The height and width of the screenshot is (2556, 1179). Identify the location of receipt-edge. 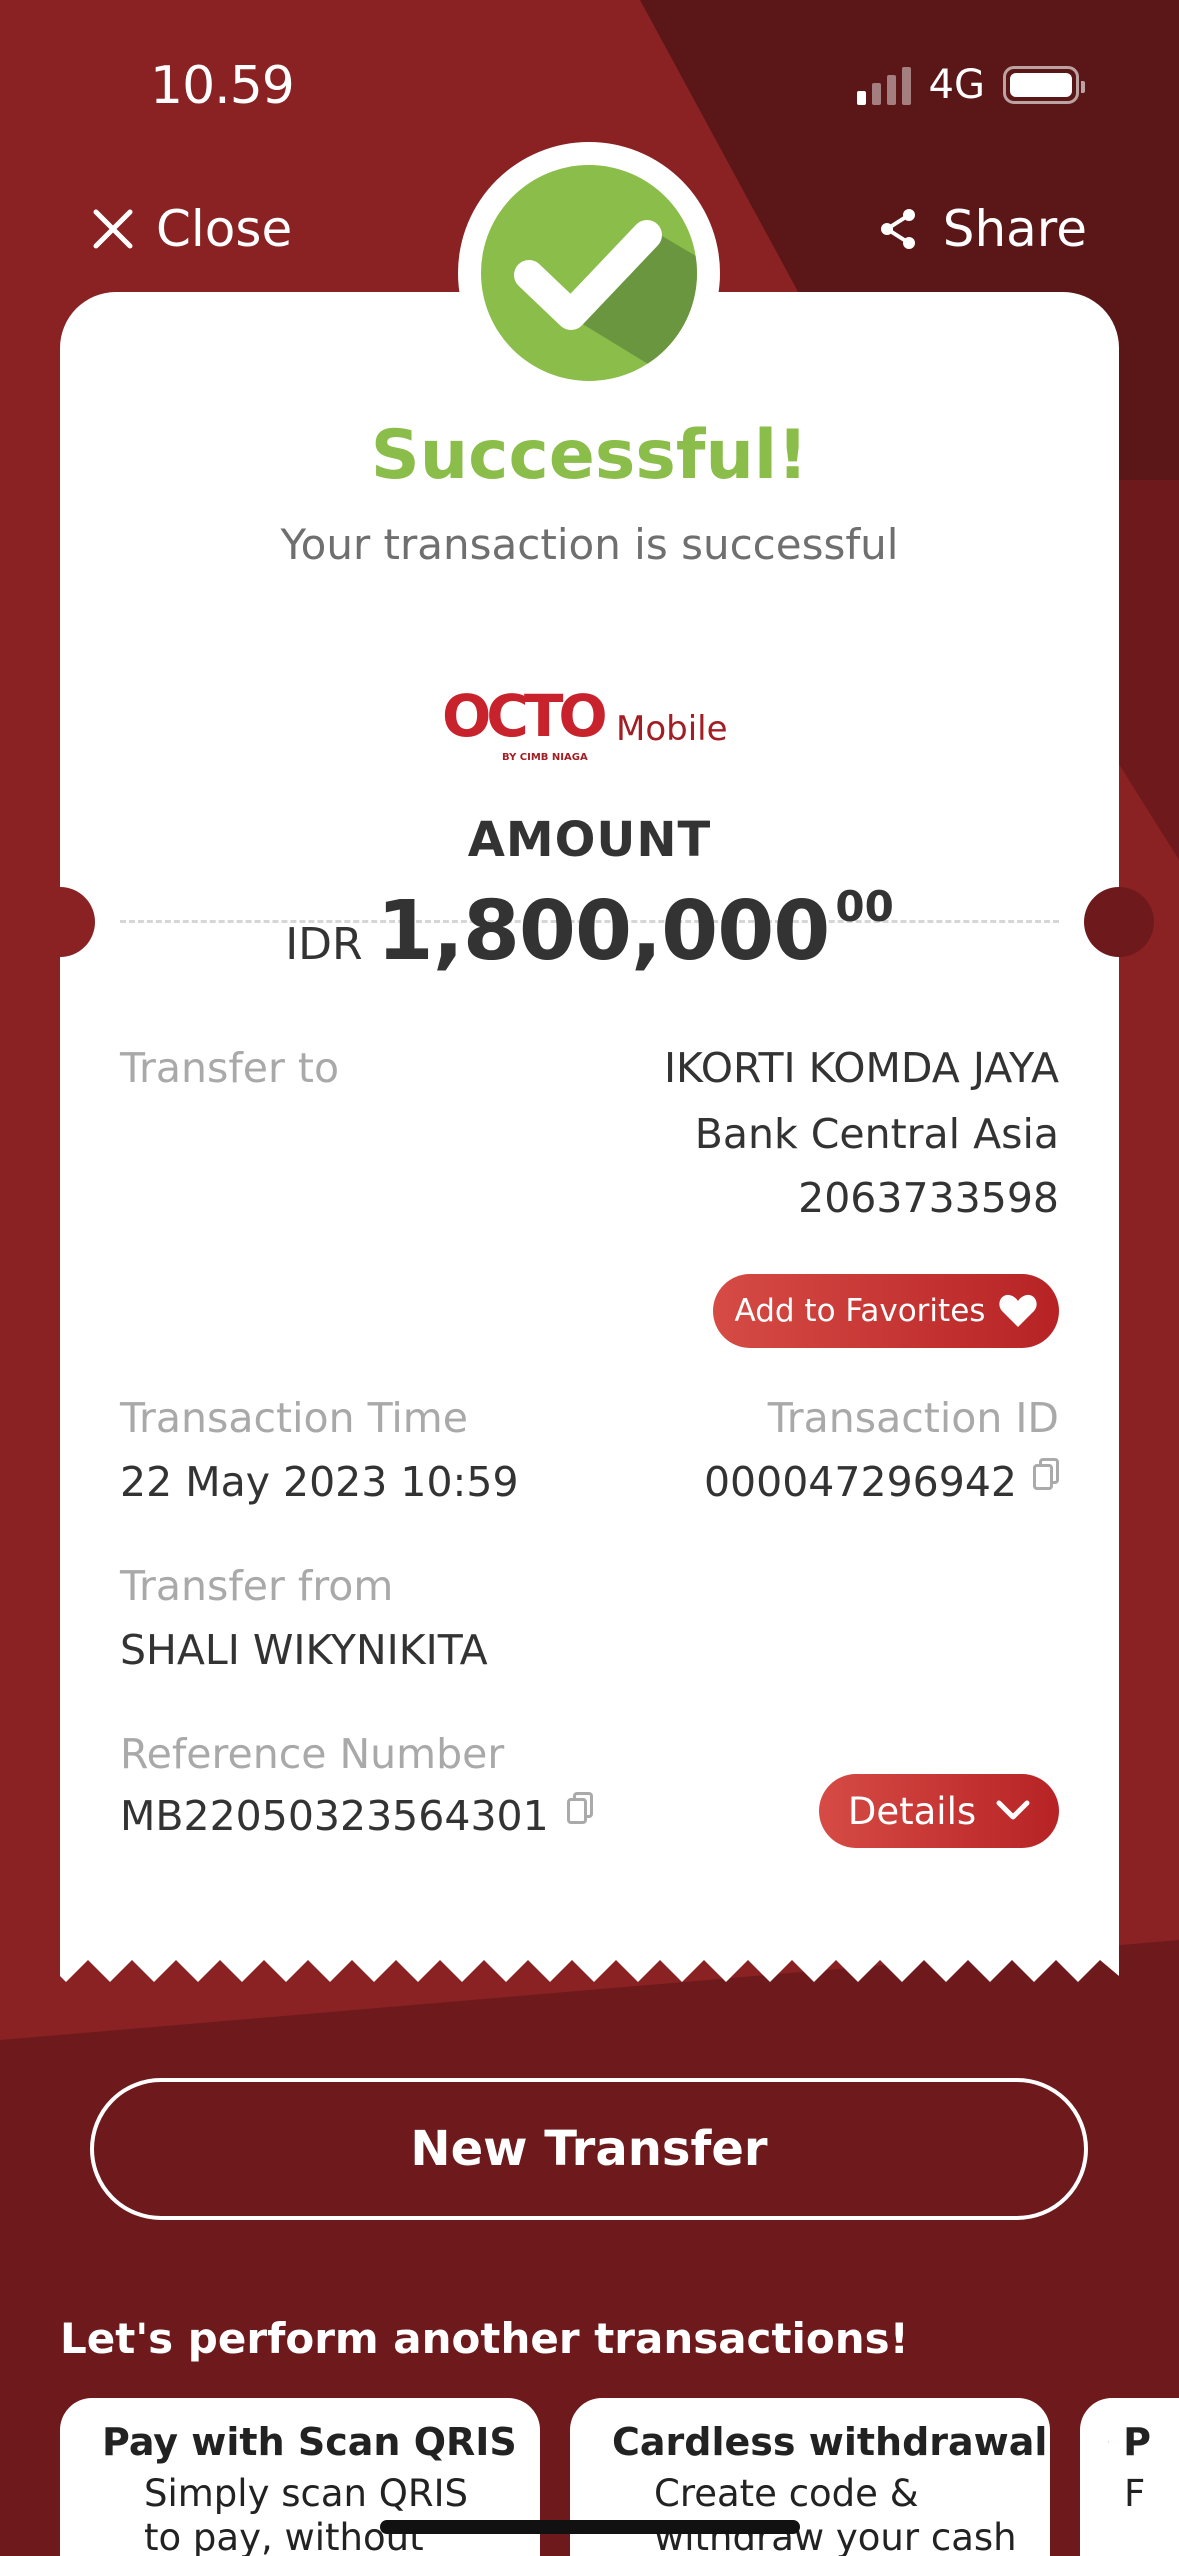
(589, 1967).